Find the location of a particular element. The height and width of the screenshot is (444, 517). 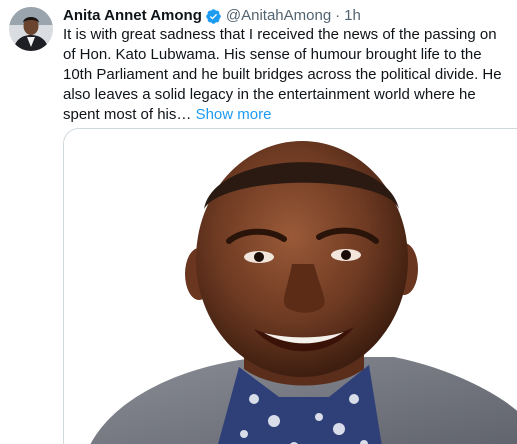

verified-badge-icon is located at coordinates (213, 16).